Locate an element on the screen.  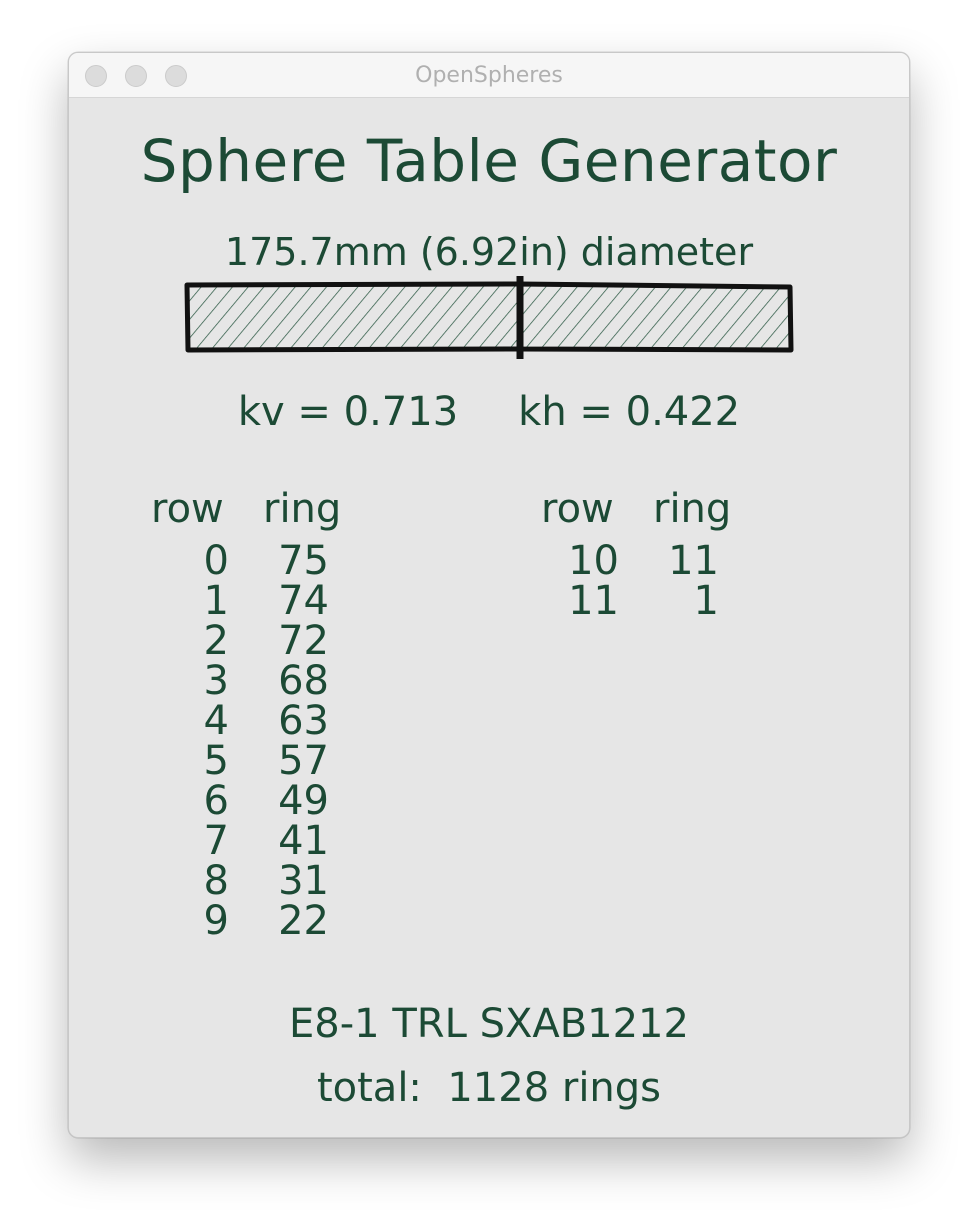
table-row: 8 31 is located at coordinates (281, 881).